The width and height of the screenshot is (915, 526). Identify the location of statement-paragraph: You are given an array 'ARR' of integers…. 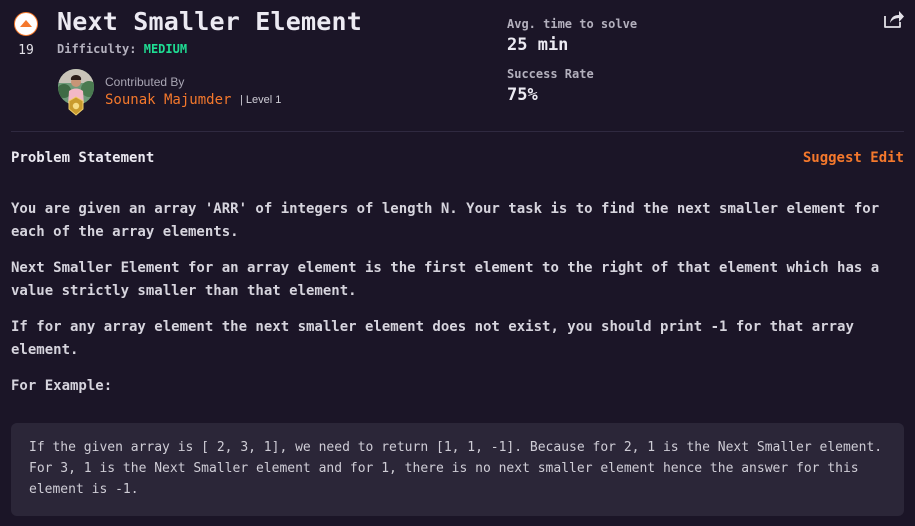
(445, 220).